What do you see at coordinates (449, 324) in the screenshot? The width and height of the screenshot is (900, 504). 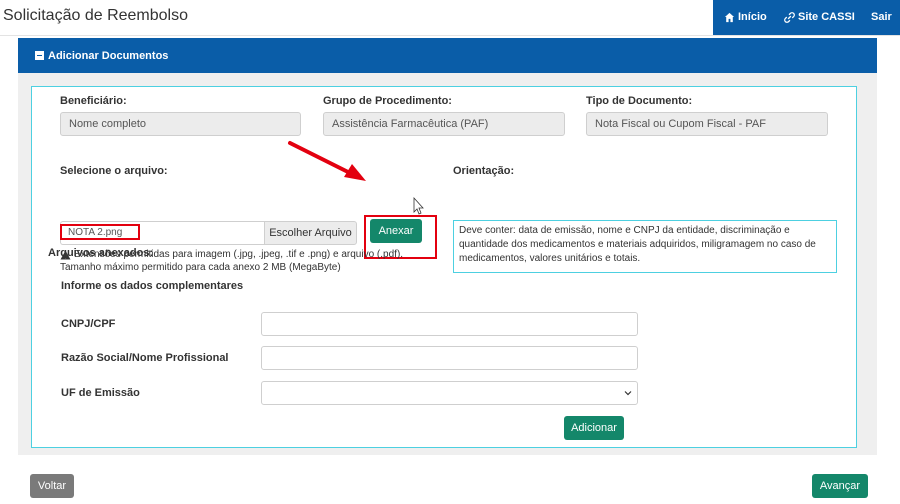 I see `cnpj-input` at bounding box center [449, 324].